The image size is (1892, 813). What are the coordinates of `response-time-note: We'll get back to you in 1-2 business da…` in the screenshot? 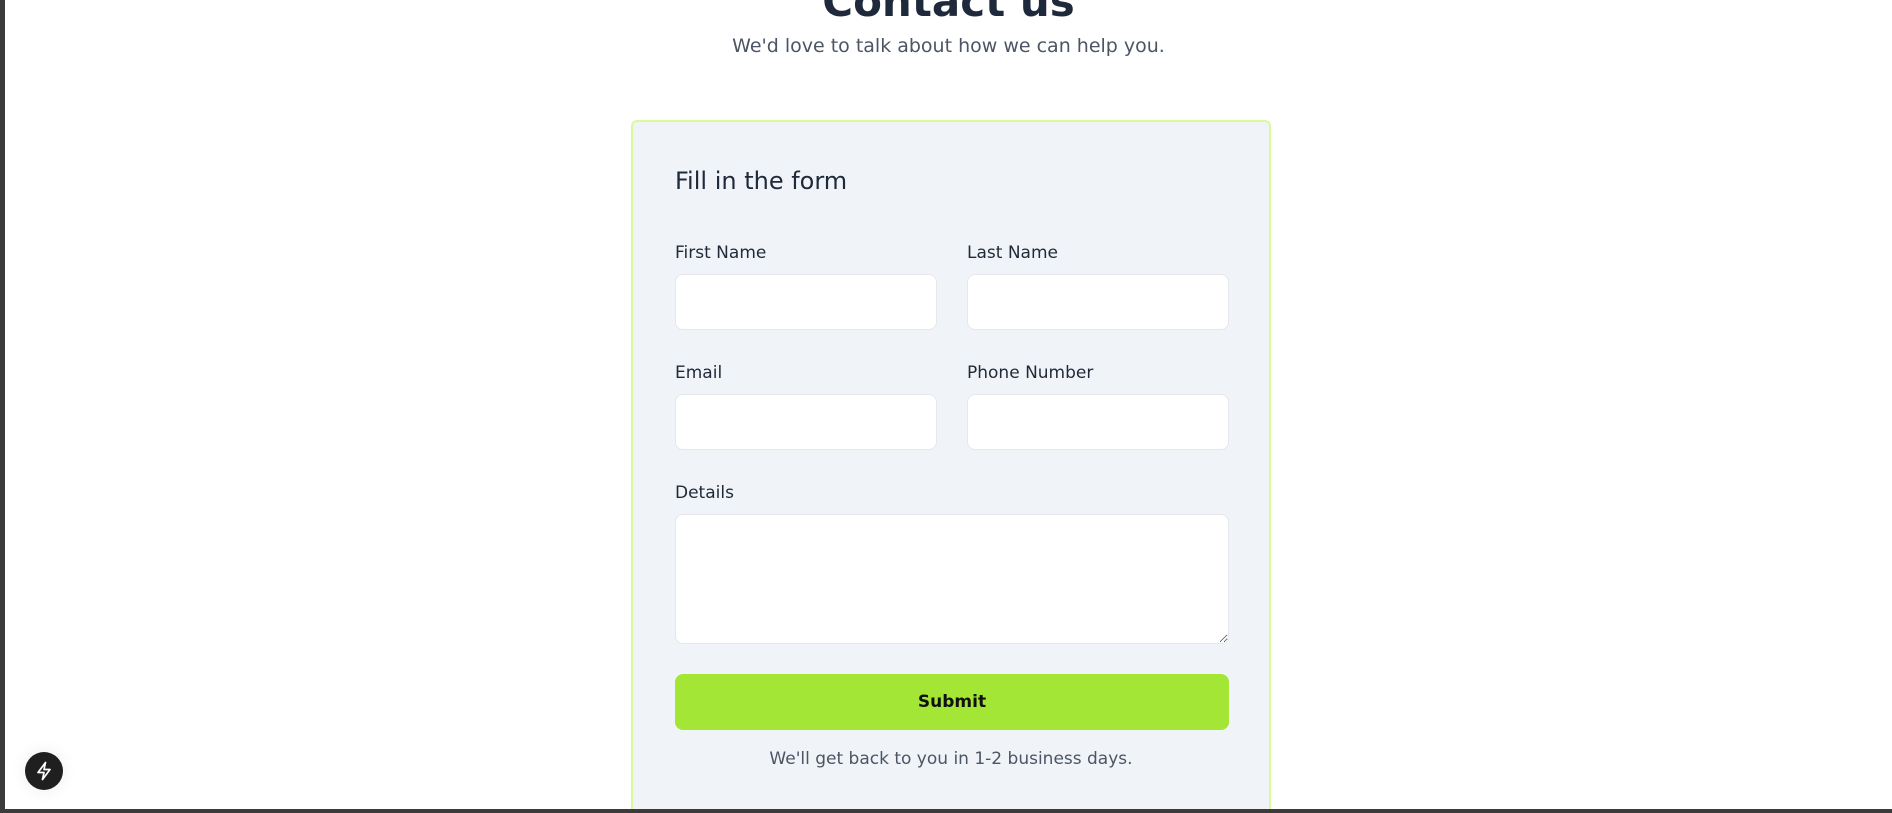 It's located at (951, 759).